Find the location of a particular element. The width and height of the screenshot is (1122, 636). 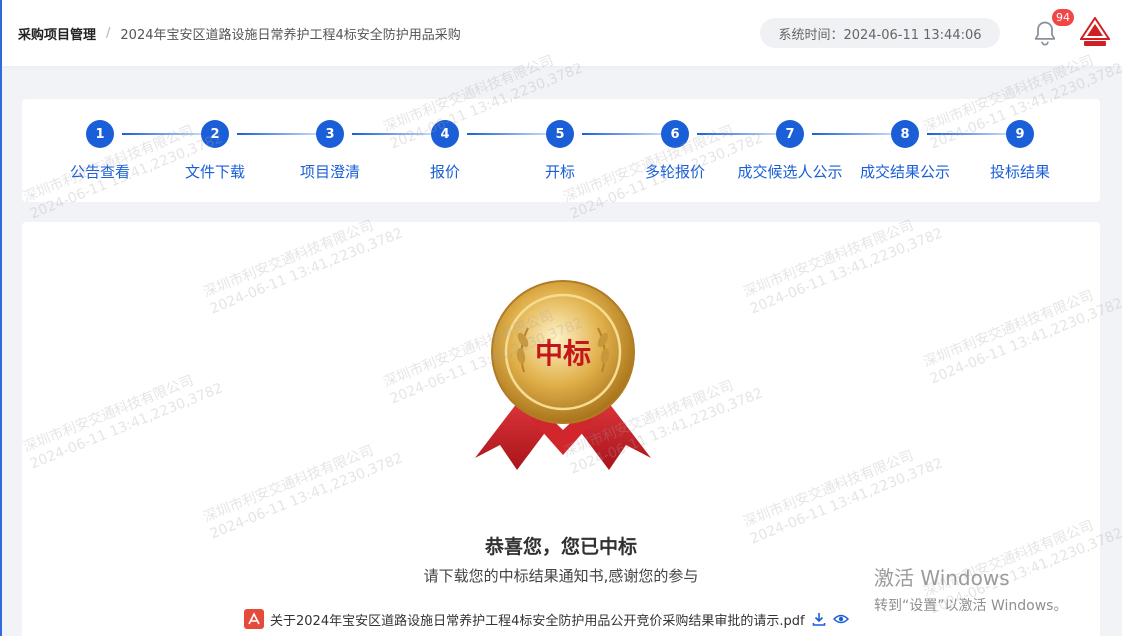

step-2: 2 文件下载 is located at coordinates (215, 151).